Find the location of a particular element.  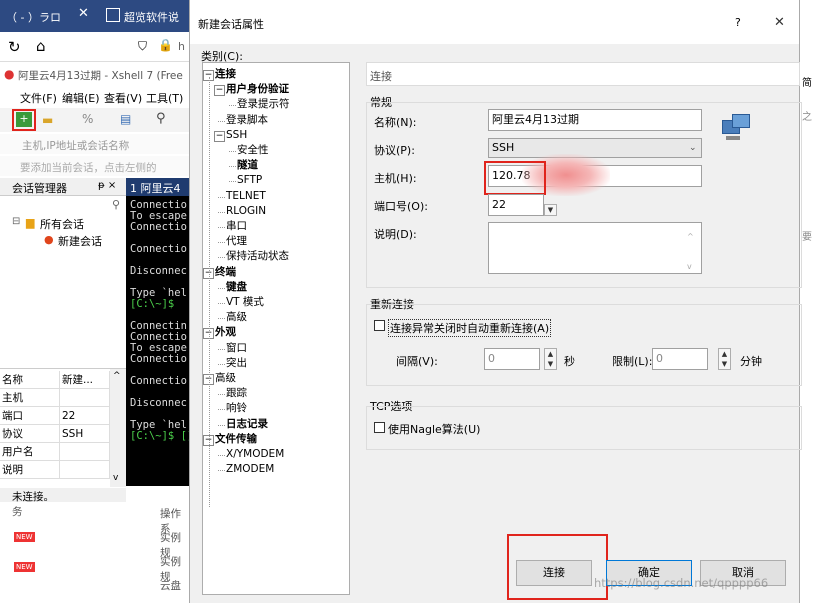

tree-root: 所有会话 is located at coordinates (62, 224).